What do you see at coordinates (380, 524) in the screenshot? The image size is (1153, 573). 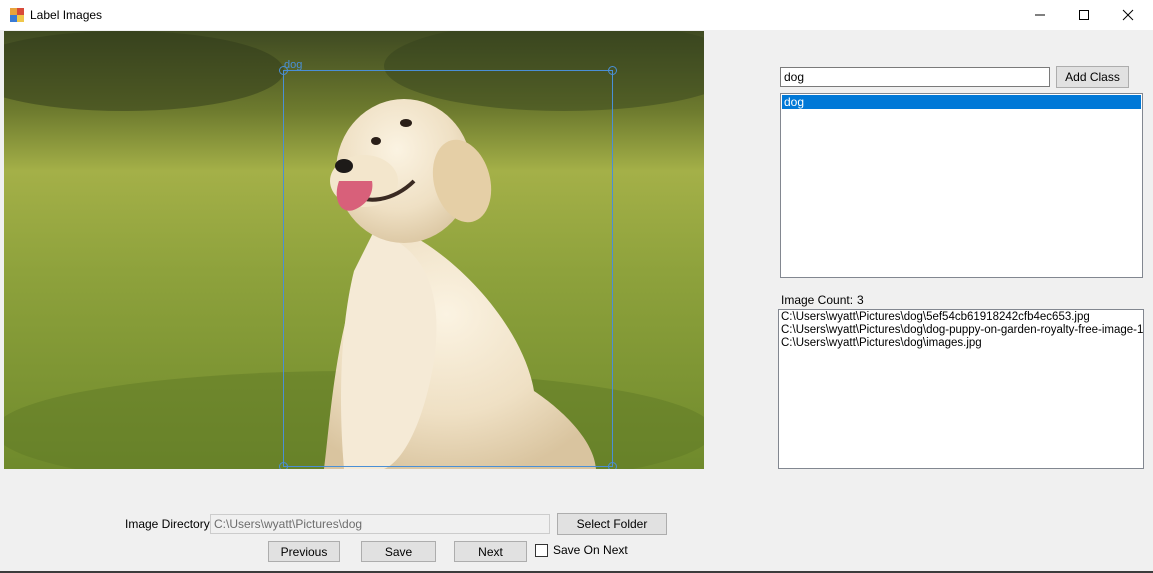 I see `image-directory-field: C:\Users\wyatt\Pictures\dog` at bounding box center [380, 524].